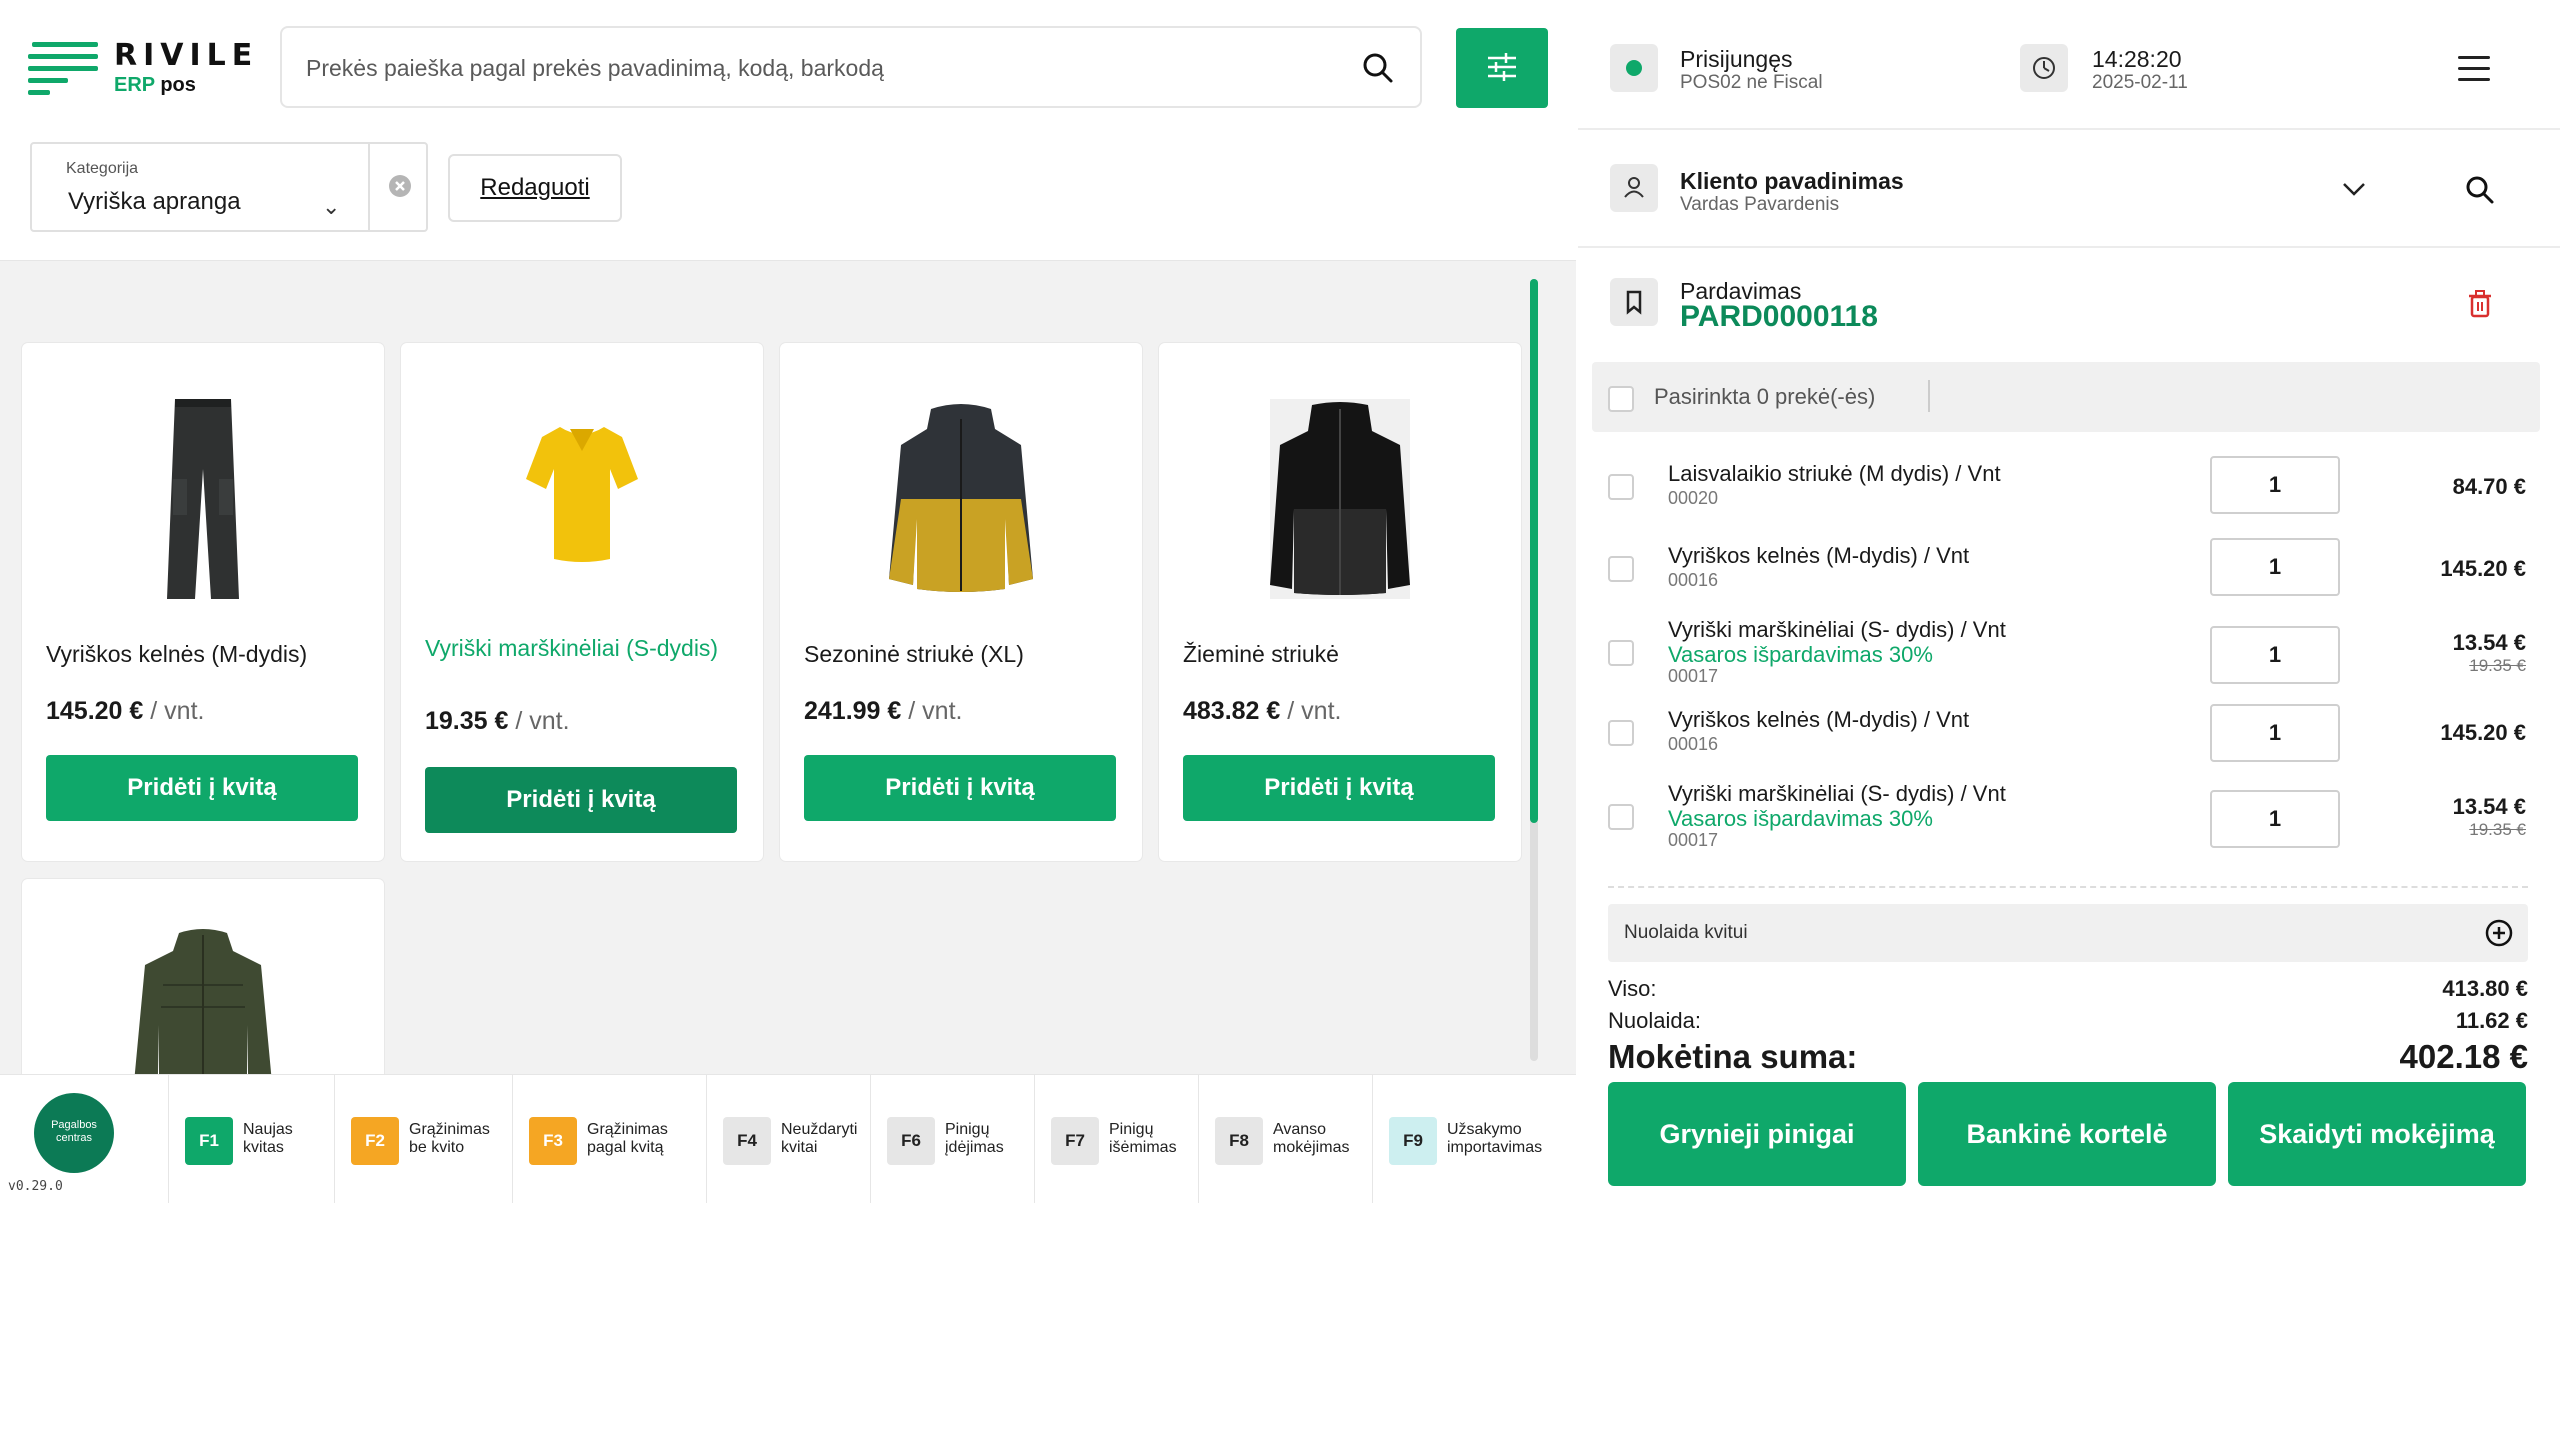 This screenshot has height=1439, width=2560. I want to click on fkey-f1: F1 Naujas kvitas, so click(251, 1139).